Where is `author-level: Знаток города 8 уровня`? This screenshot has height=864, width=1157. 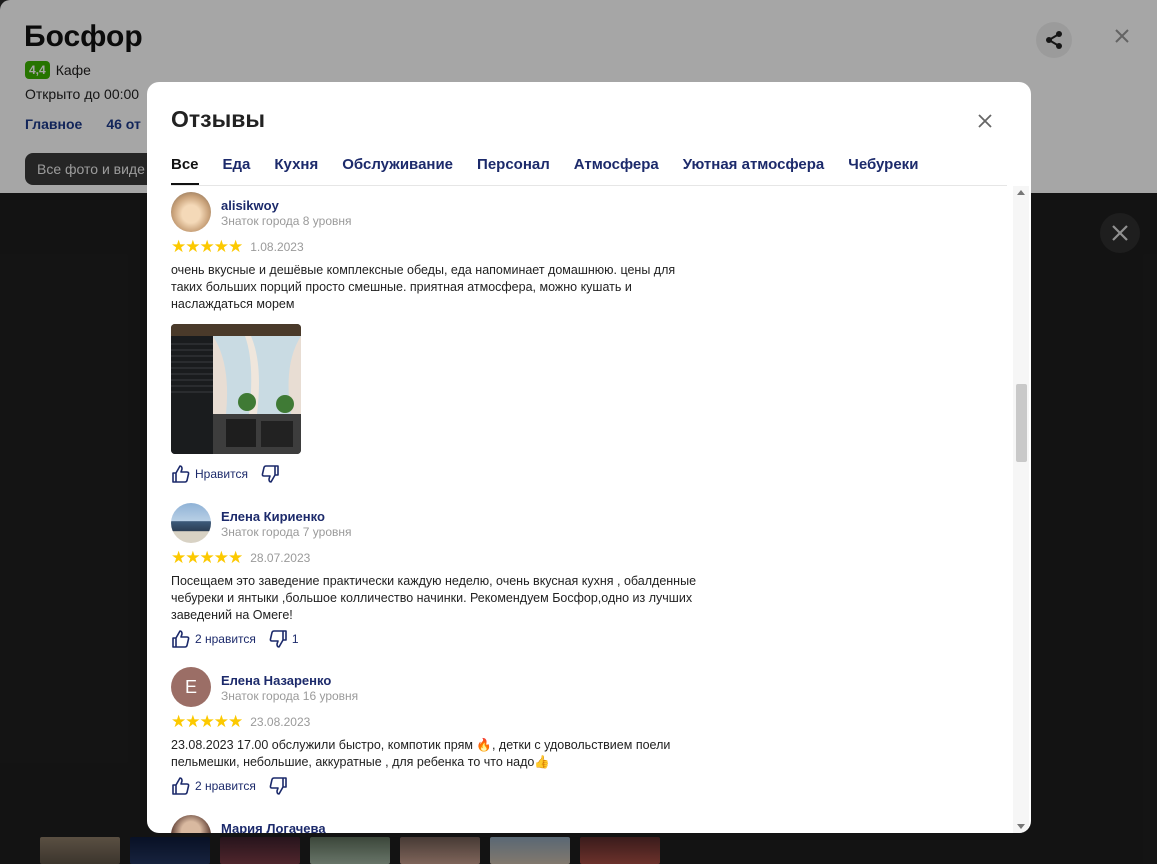 author-level: Знаток города 8 уровня is located at coordinates (286, 221).